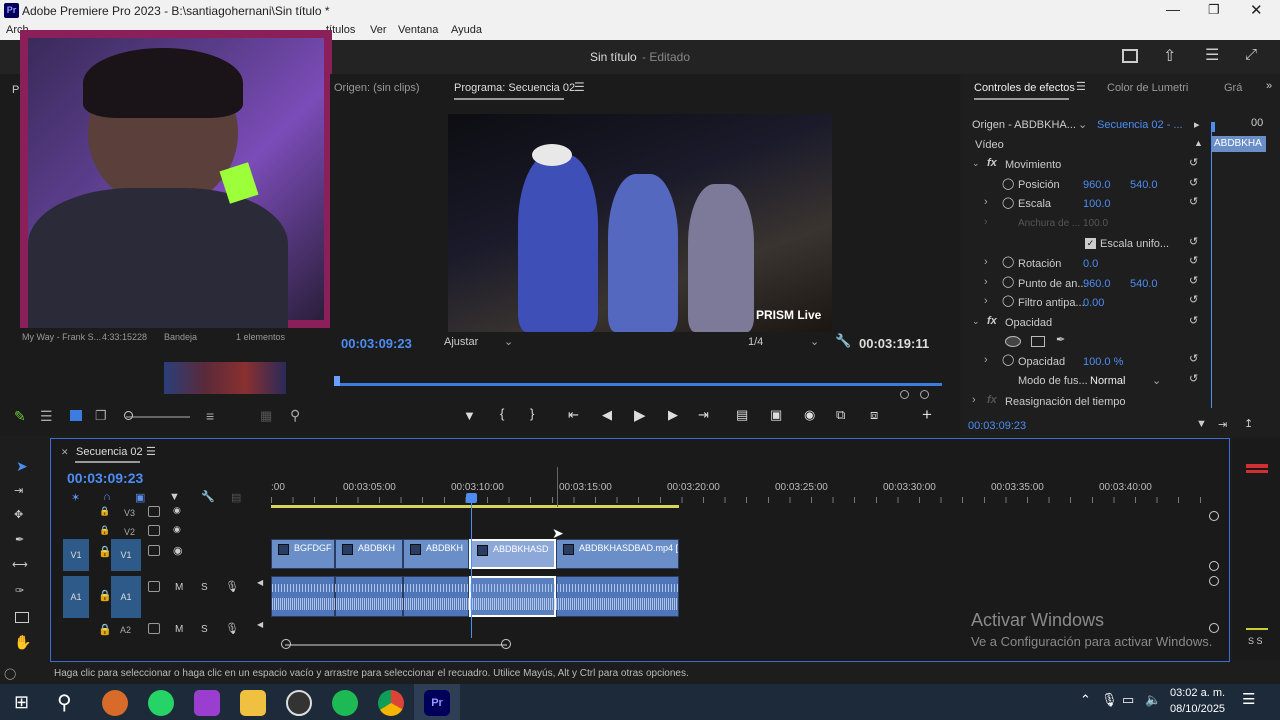  What do you see at coordinates (1024, 88) in the screenshot?
I see `tab-effect-controls: Controles de efectos` at bounding box center [1024, 88].